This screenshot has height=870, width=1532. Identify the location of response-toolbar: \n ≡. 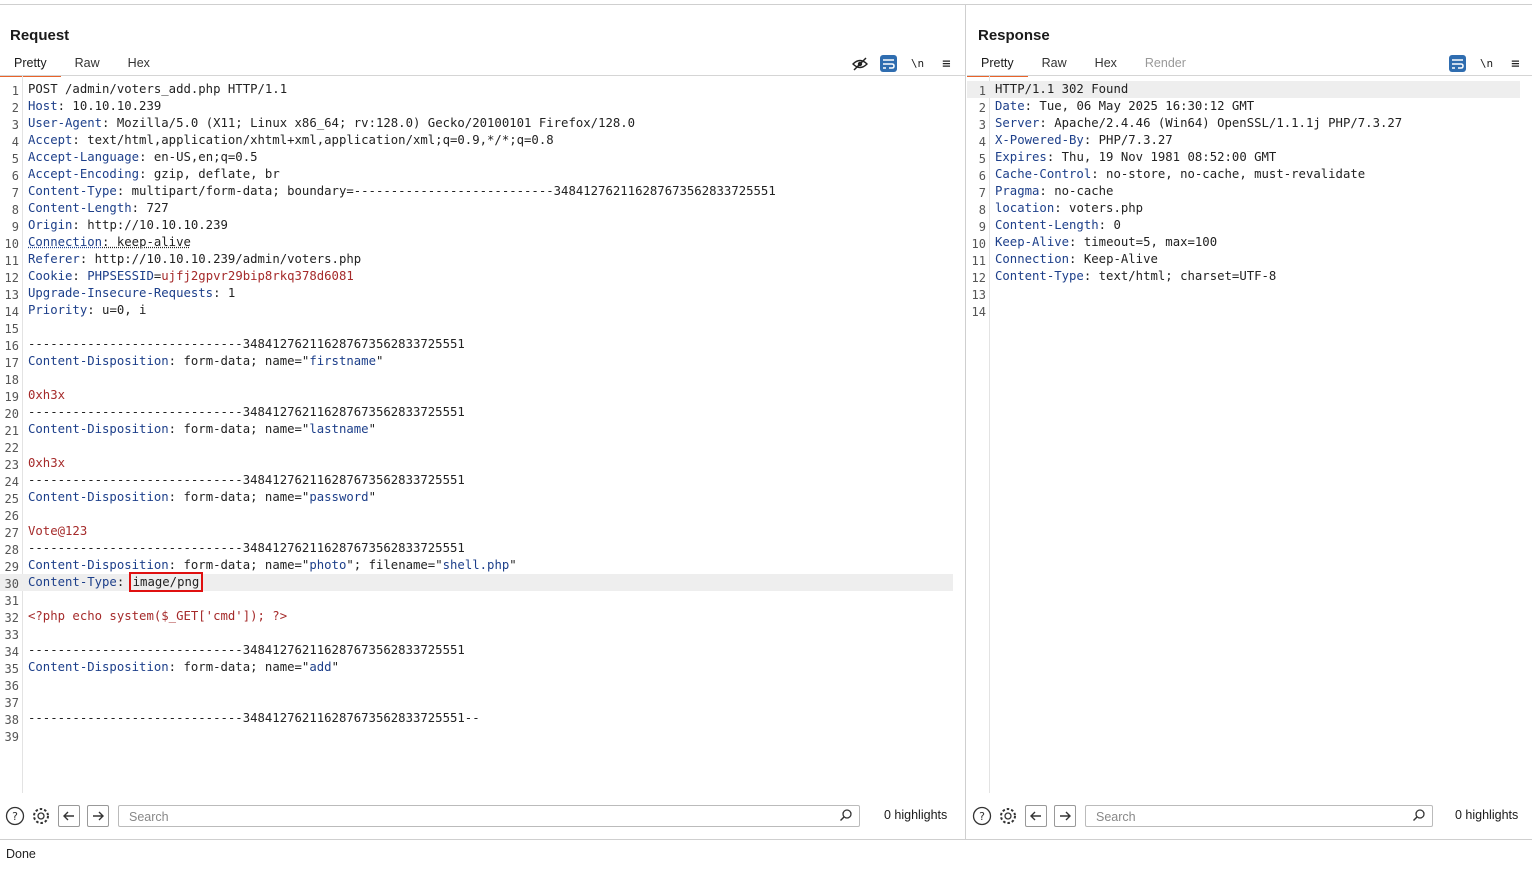
(1486, 63).